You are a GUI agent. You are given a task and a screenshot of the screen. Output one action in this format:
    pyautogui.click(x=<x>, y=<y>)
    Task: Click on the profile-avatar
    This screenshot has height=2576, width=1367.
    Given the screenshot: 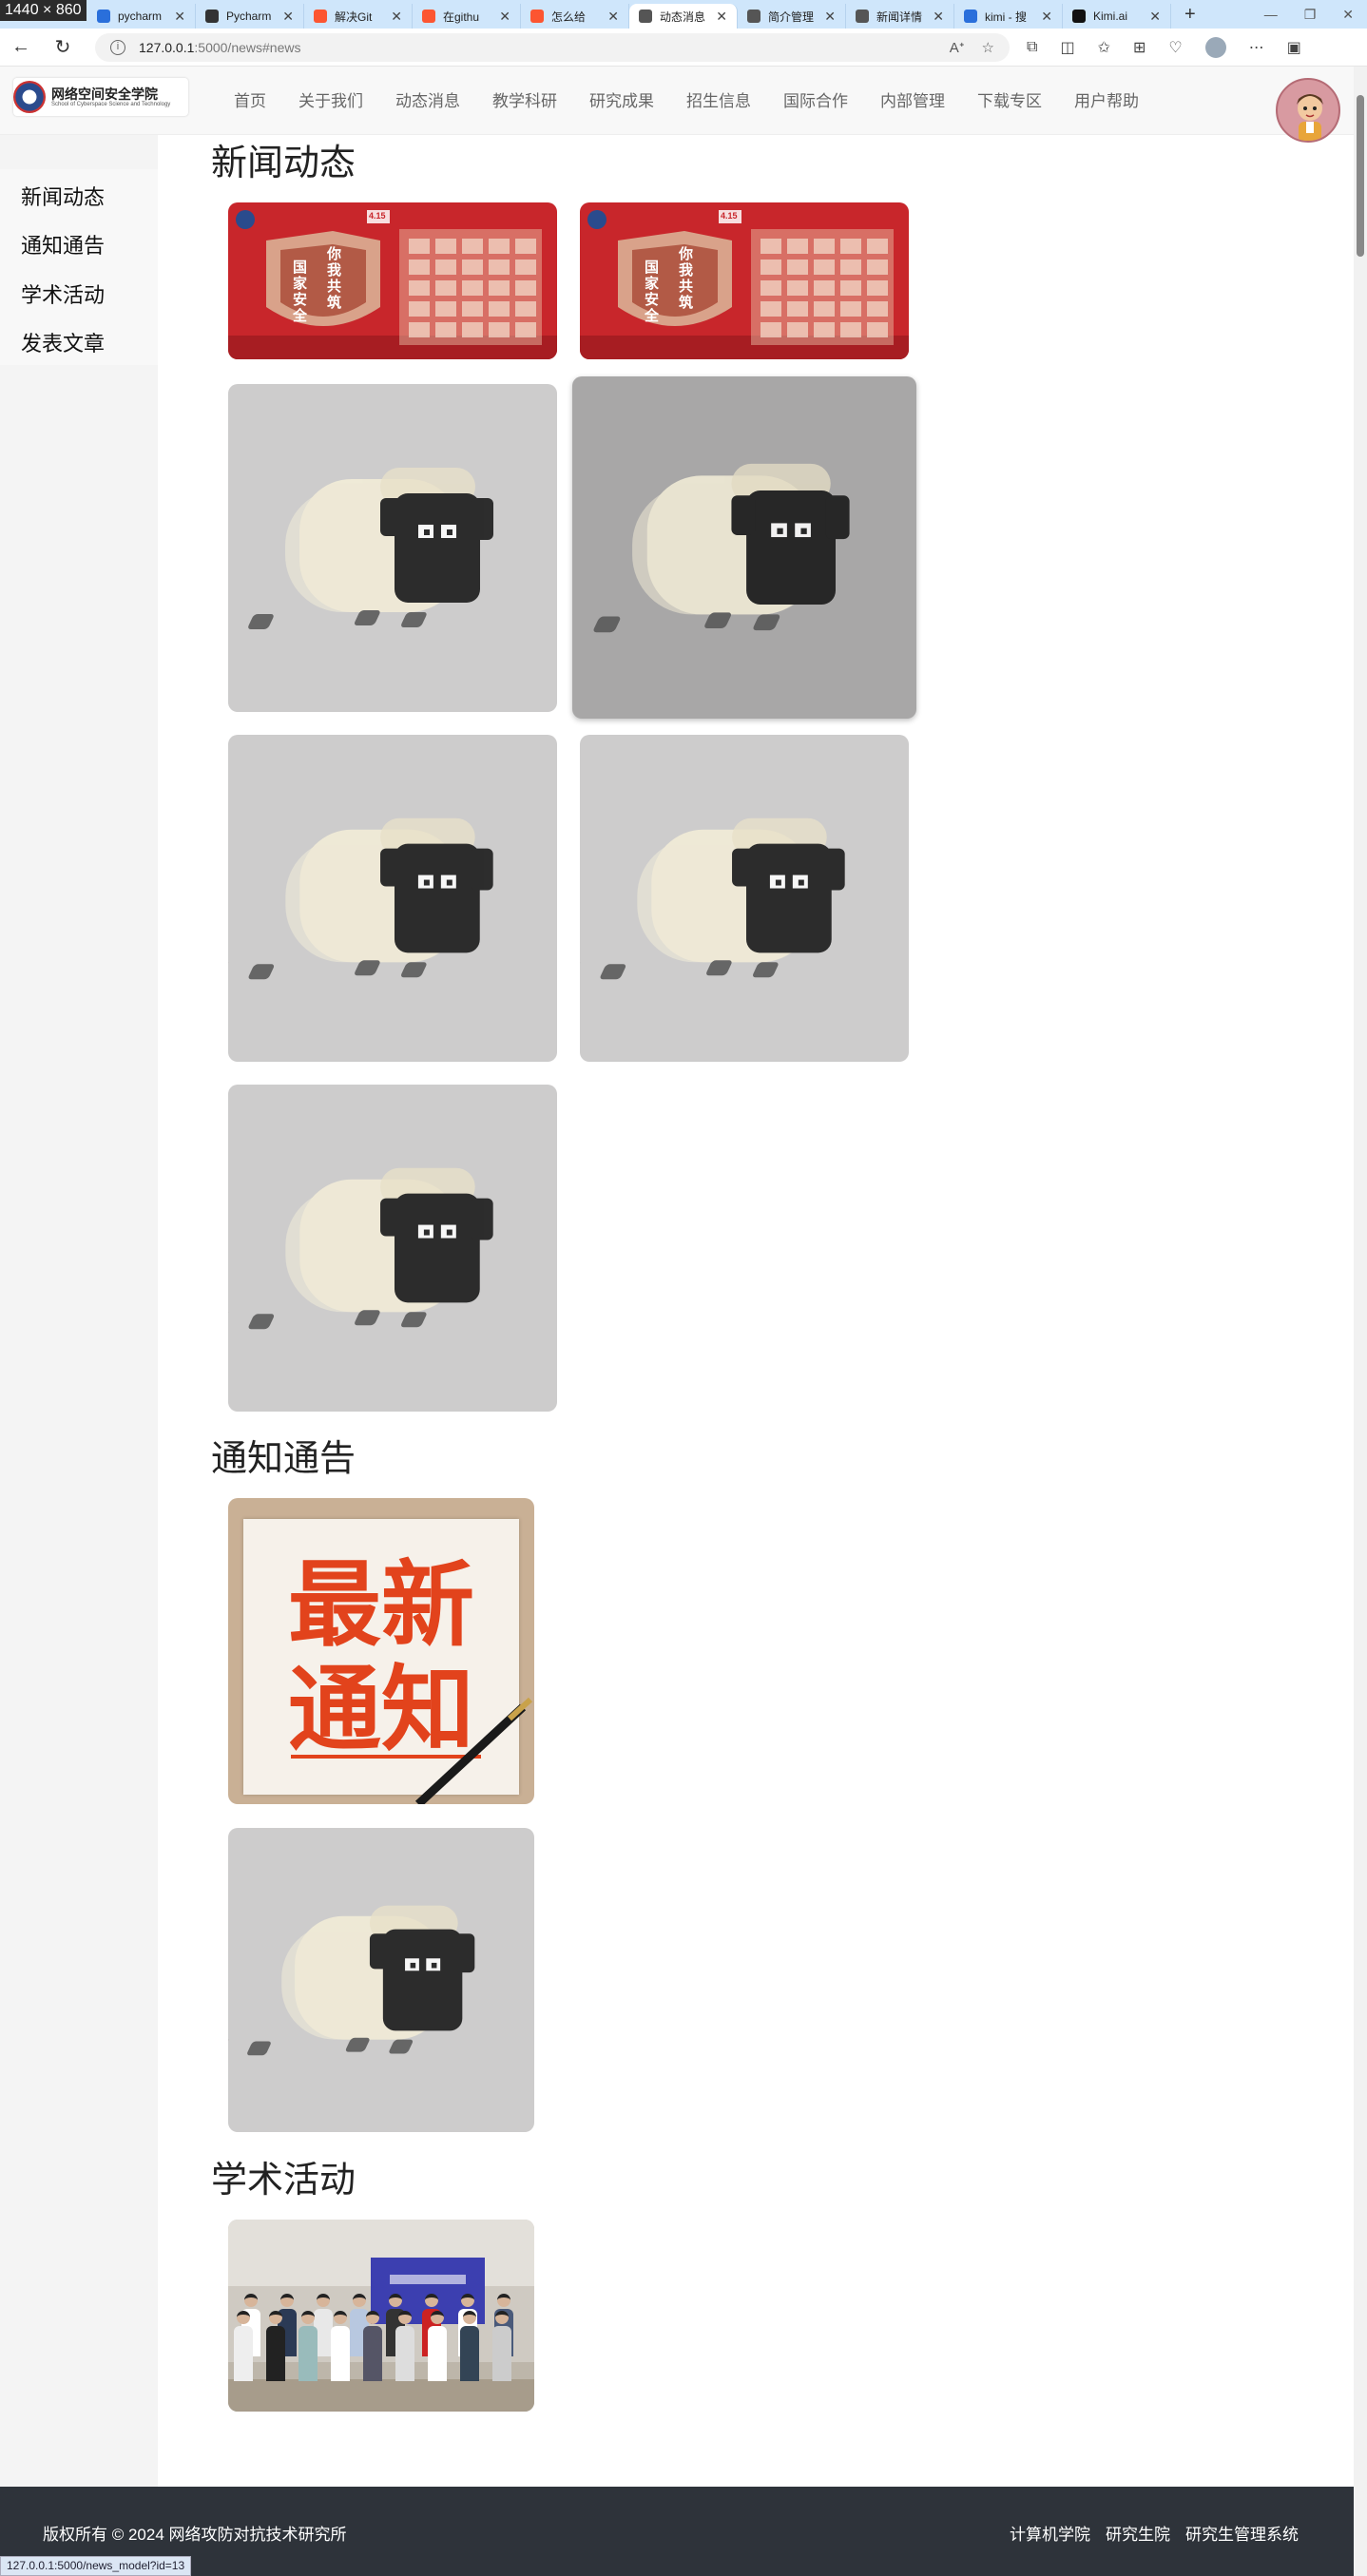 What is the action you would take?
    pyautogui.click(x=1215, y=47)
    